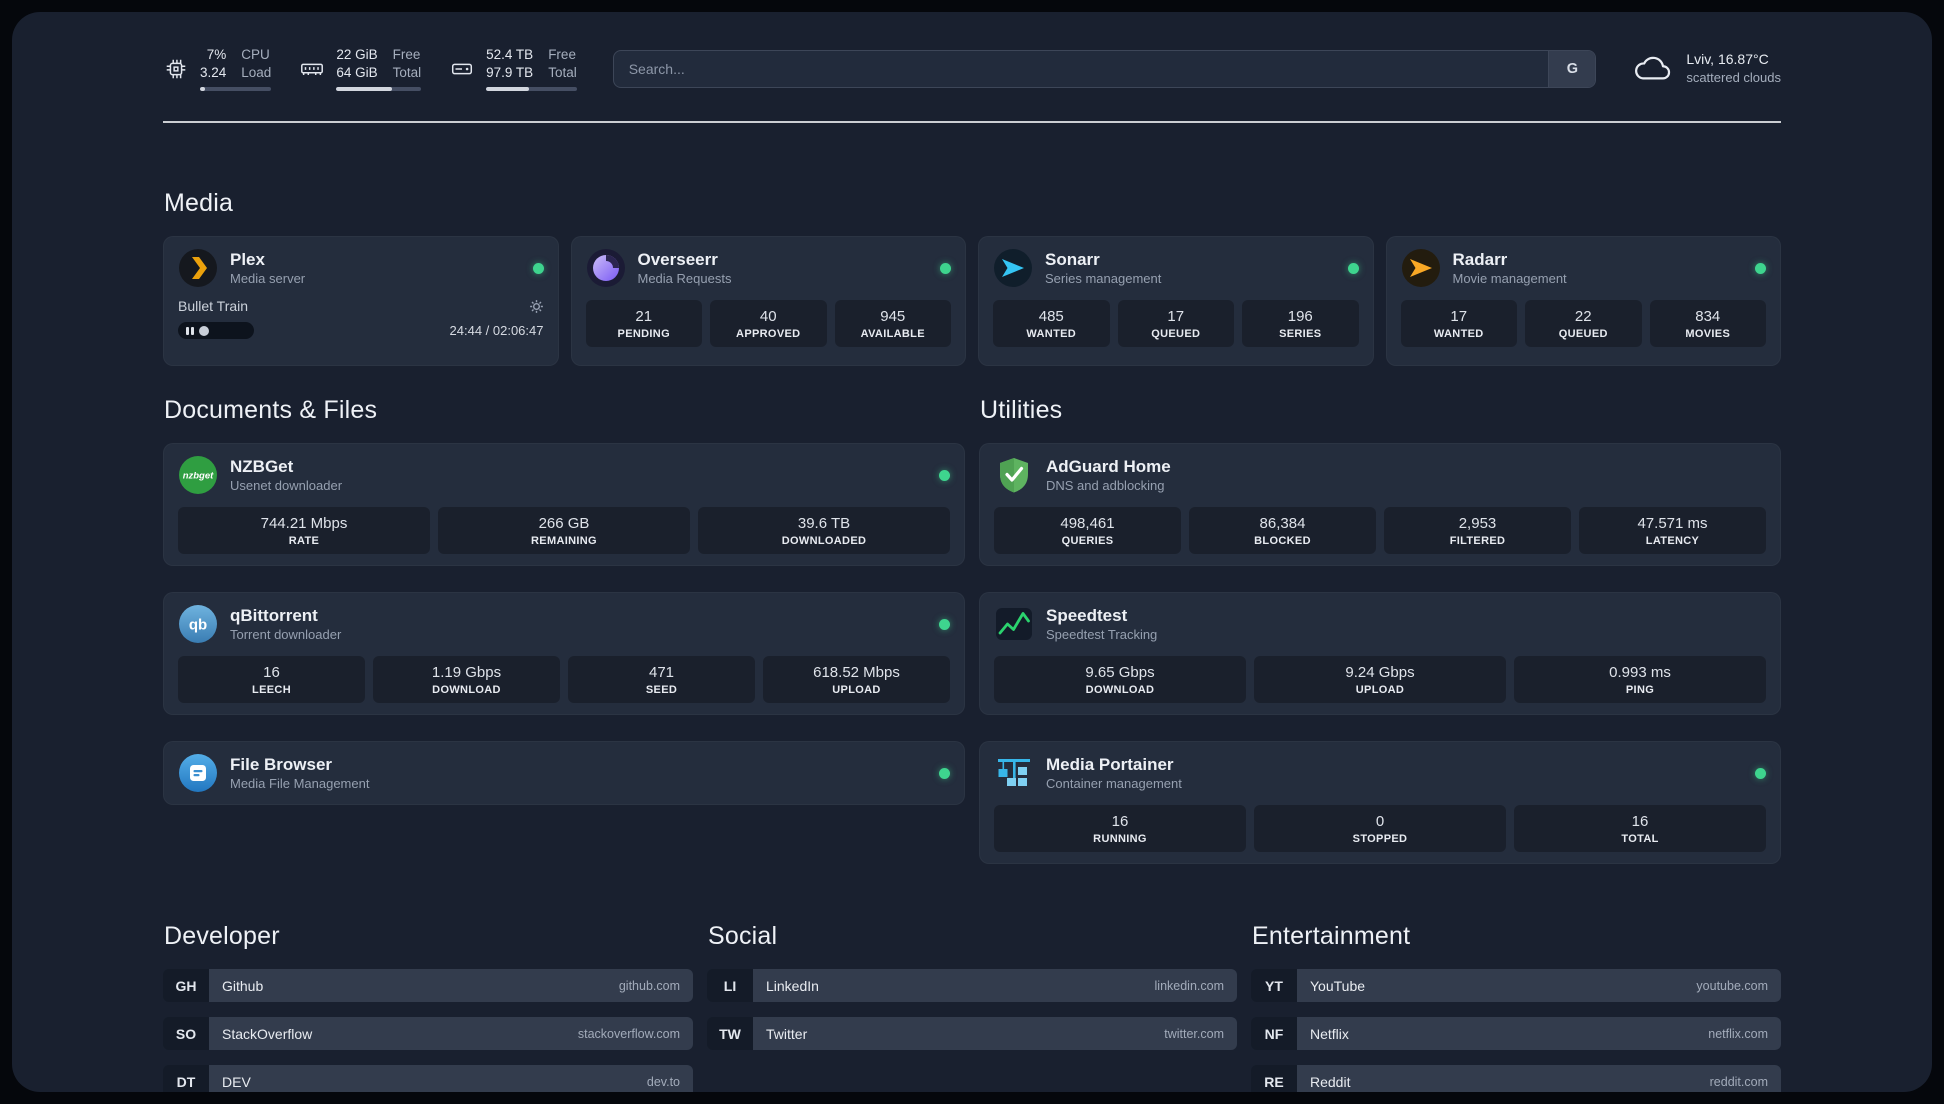 Image resolution: width=1944 pixels, height=1104 pixels. I want to click on stat-box: 266 GB REMAINING, so click(564, 531).